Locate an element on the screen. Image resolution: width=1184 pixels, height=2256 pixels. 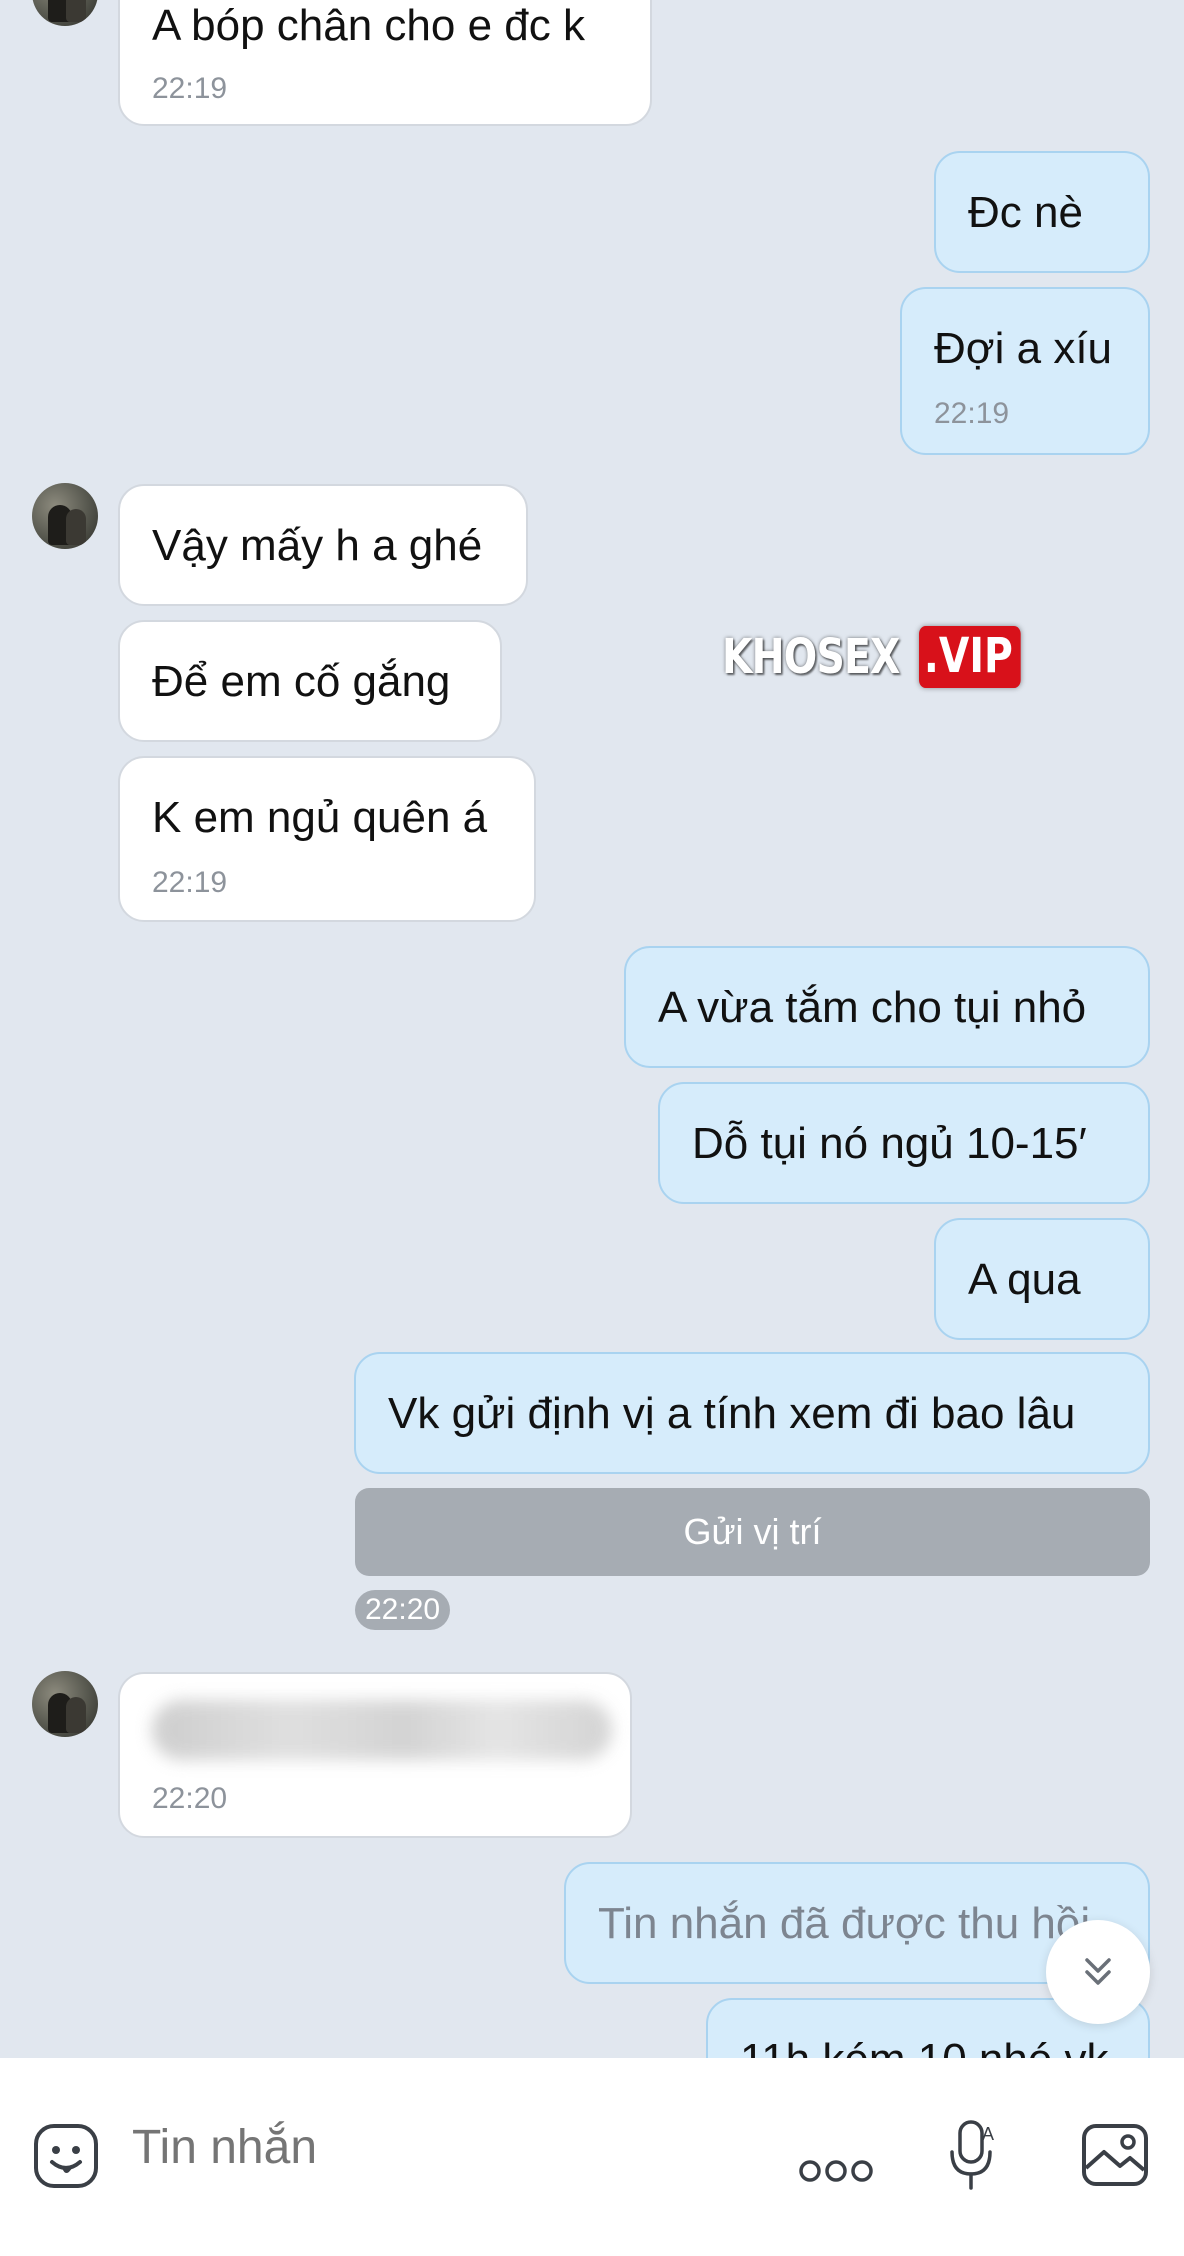
message-text: K em ngủ quên á is located at coordinates (320, 817).